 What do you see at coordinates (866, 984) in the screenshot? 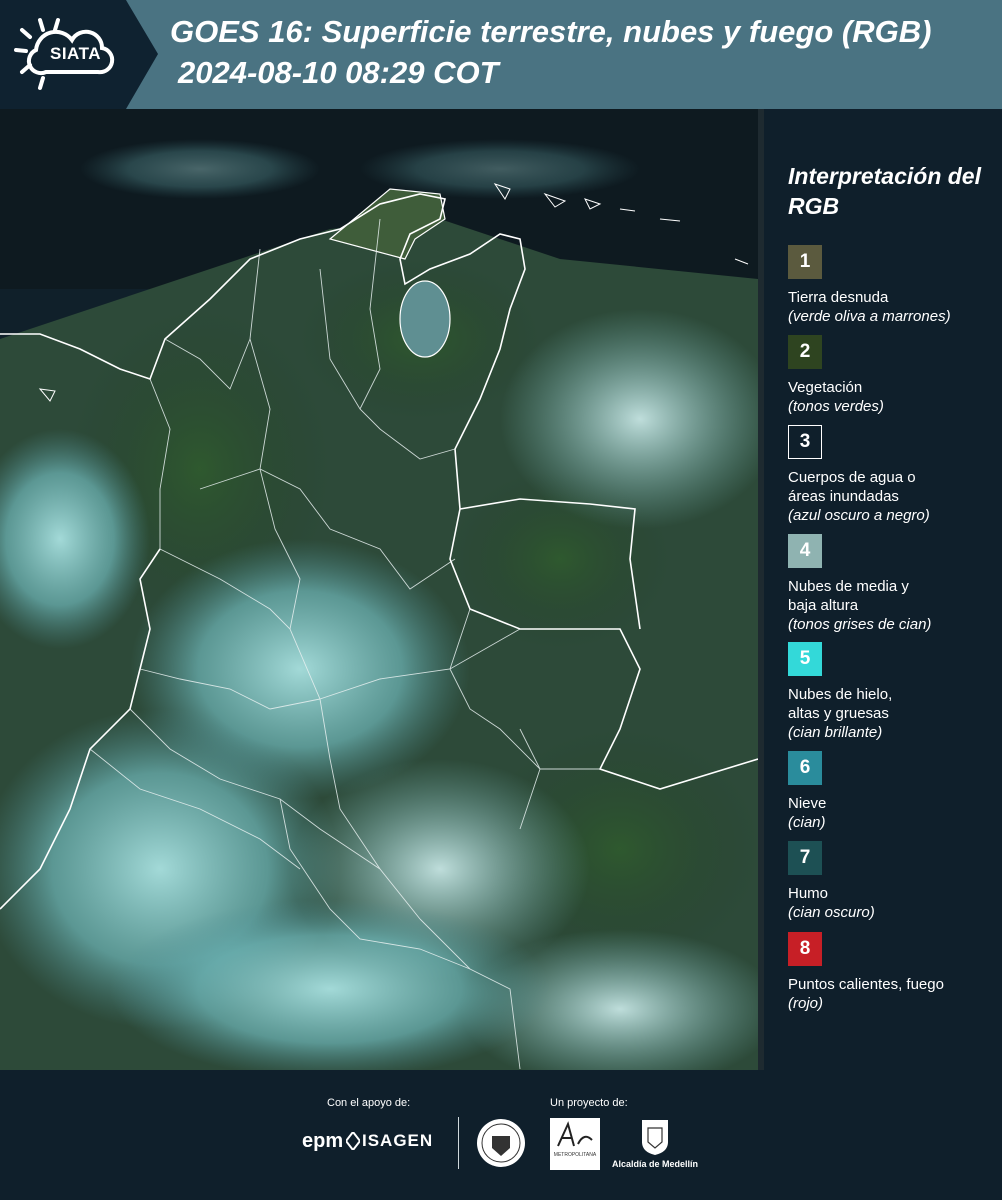
I see `legend-item-label: Puntos calientes, fuego` at bounding box center [866, 984].